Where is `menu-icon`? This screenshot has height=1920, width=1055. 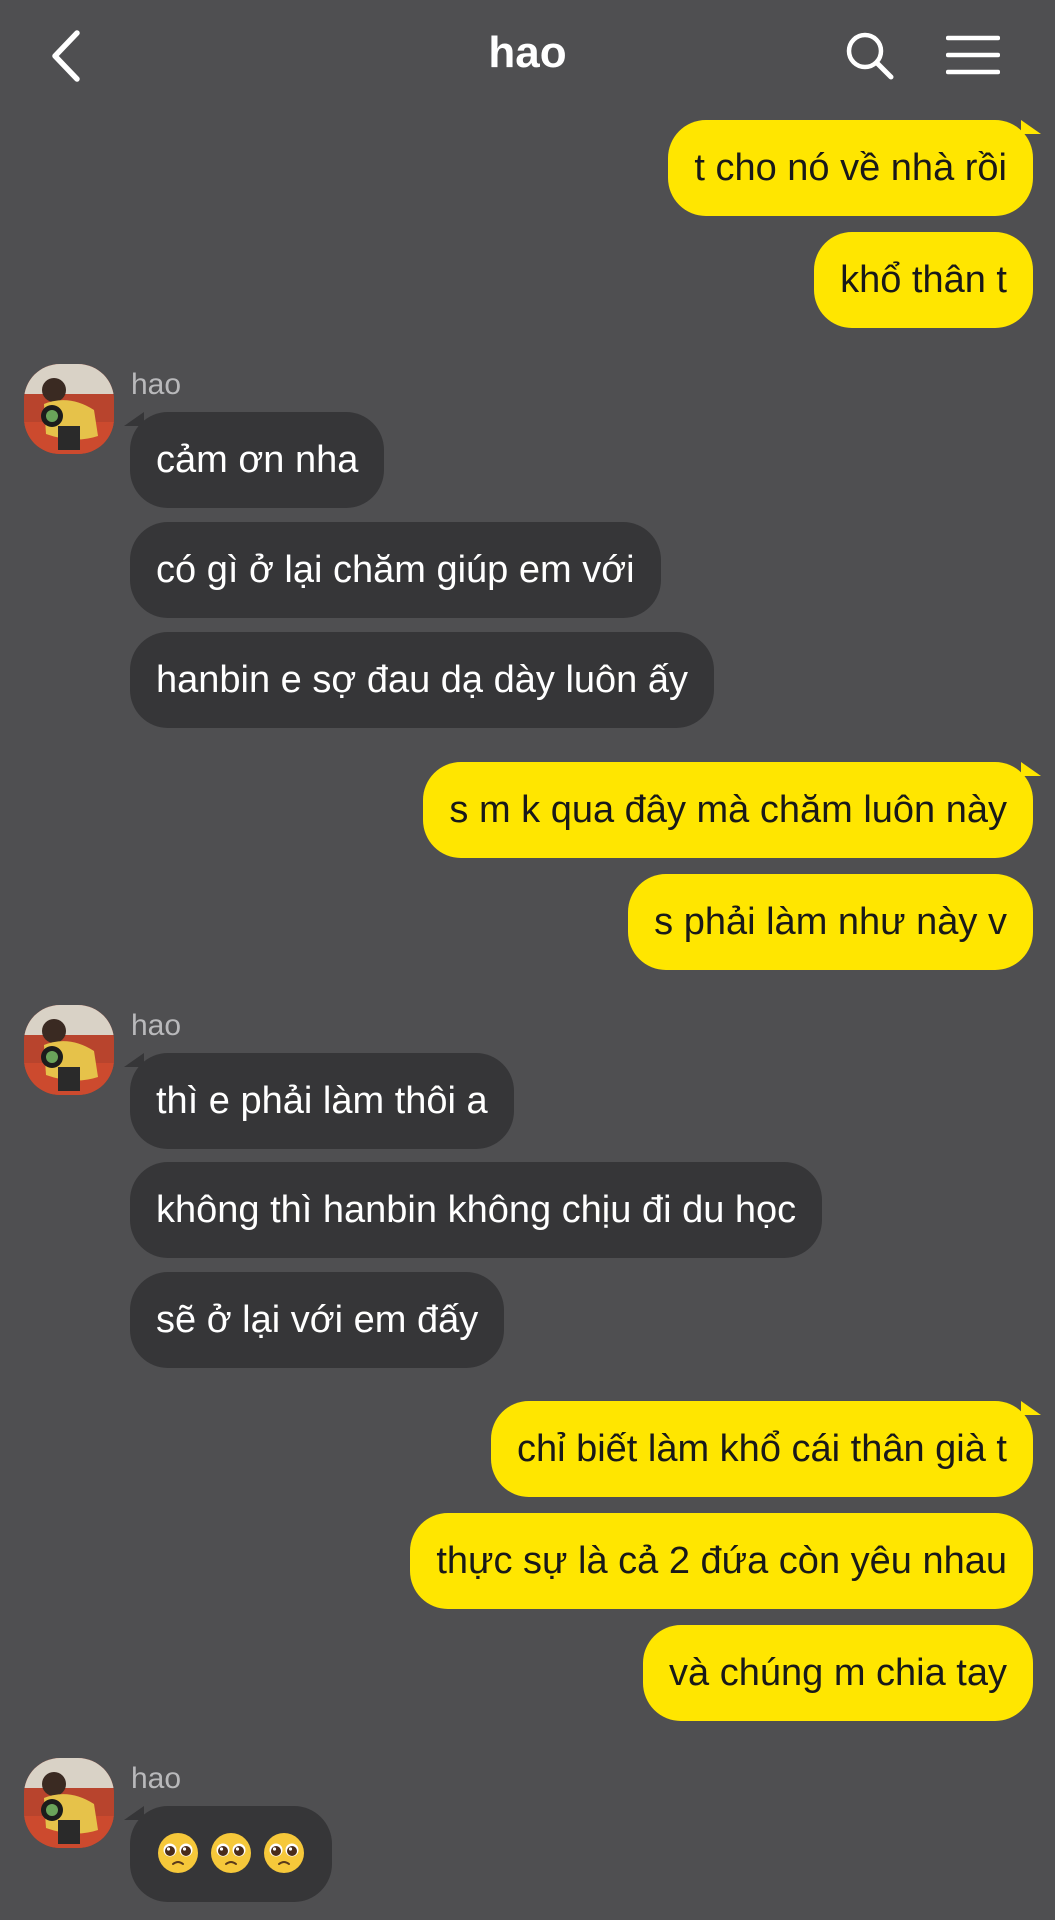
menu-icon is located at coordinates (973, 55).